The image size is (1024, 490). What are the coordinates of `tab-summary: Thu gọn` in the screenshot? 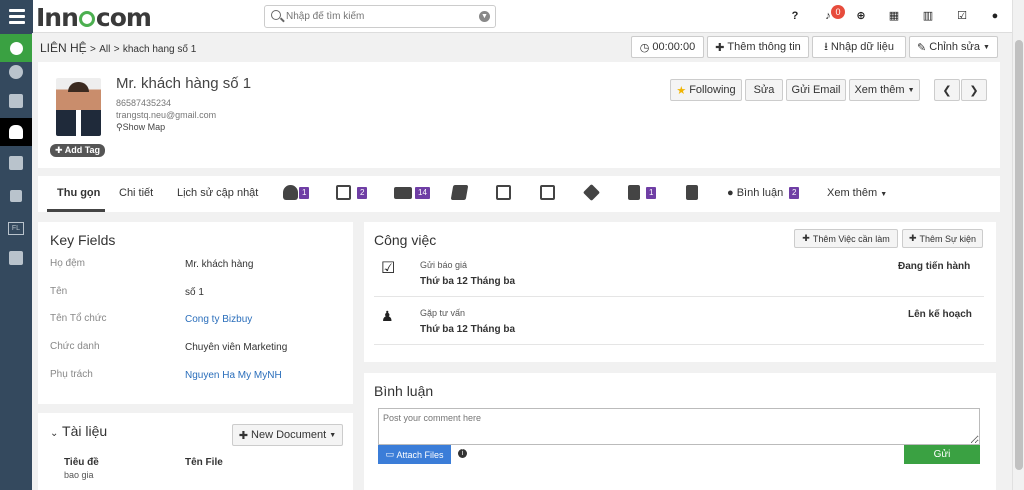 It's located at (78, 193).